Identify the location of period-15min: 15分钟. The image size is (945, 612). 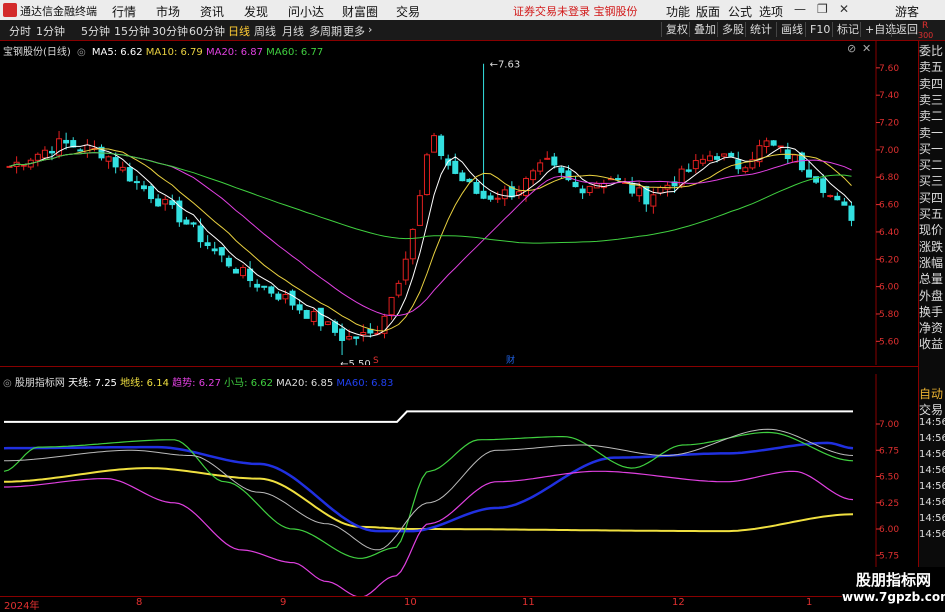
(132, 31).